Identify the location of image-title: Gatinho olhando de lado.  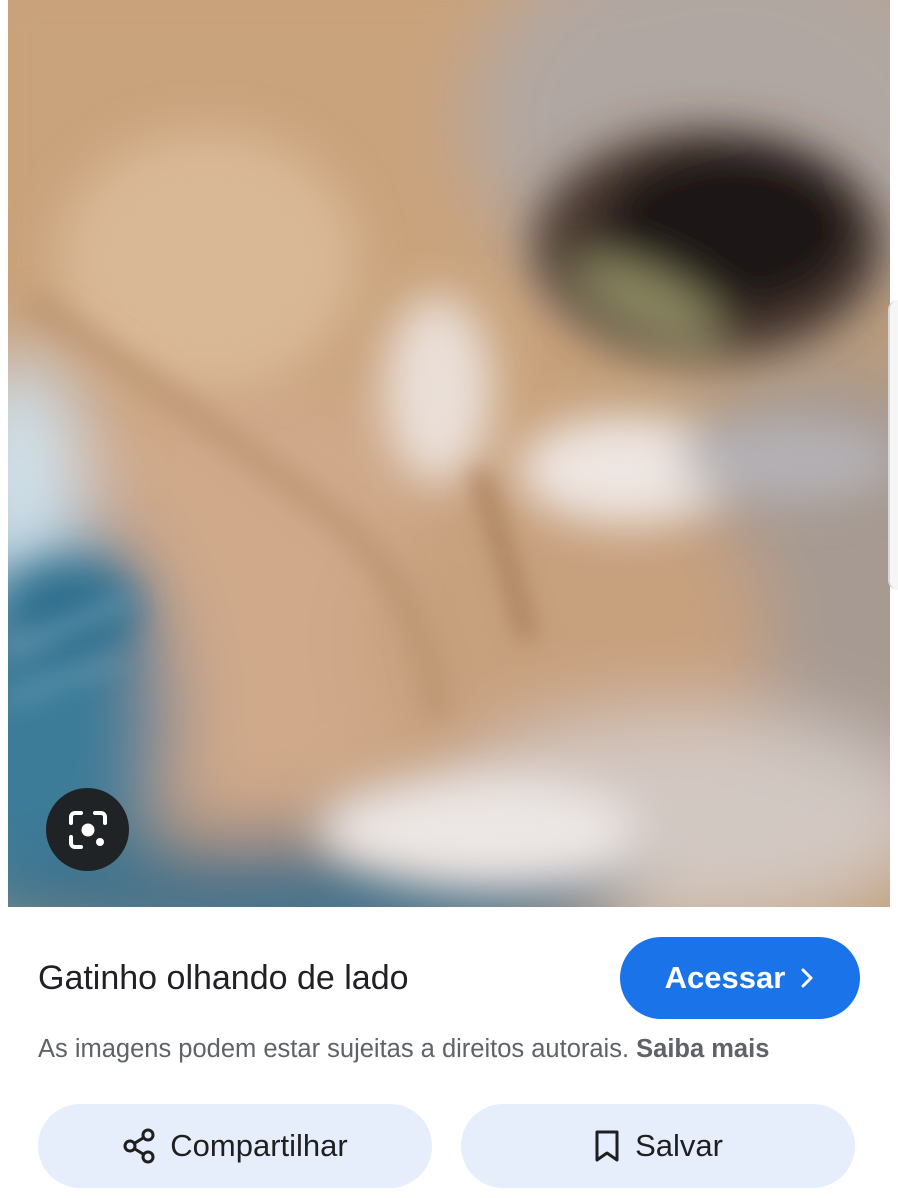
(223, 978).